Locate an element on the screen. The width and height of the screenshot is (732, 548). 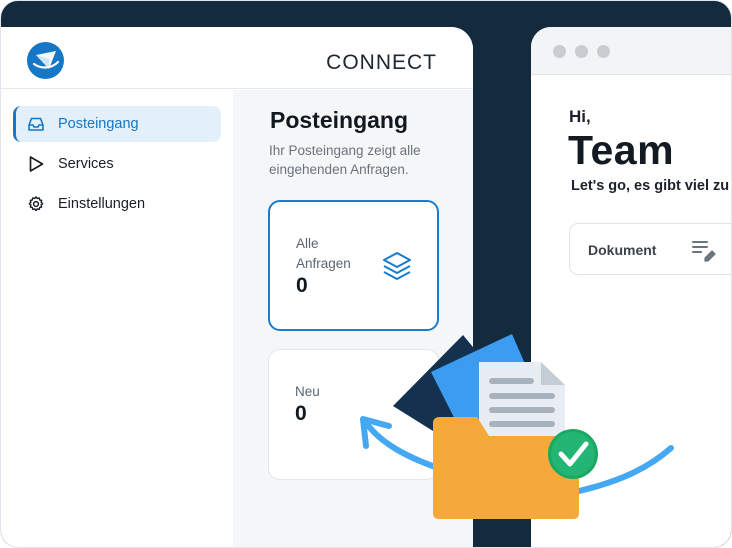
layers-icon is located at coordinates (397, 266).